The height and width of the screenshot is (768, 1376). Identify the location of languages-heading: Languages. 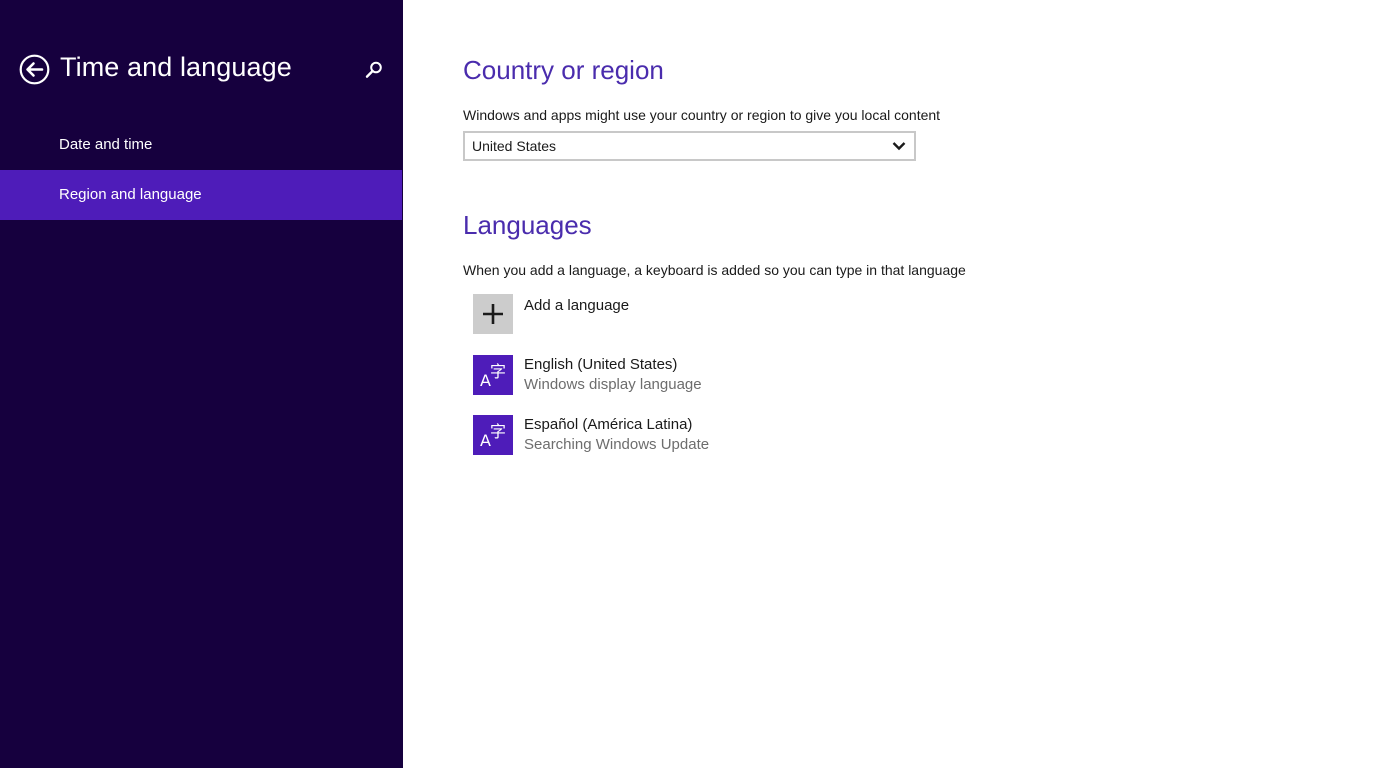
(527, 225).